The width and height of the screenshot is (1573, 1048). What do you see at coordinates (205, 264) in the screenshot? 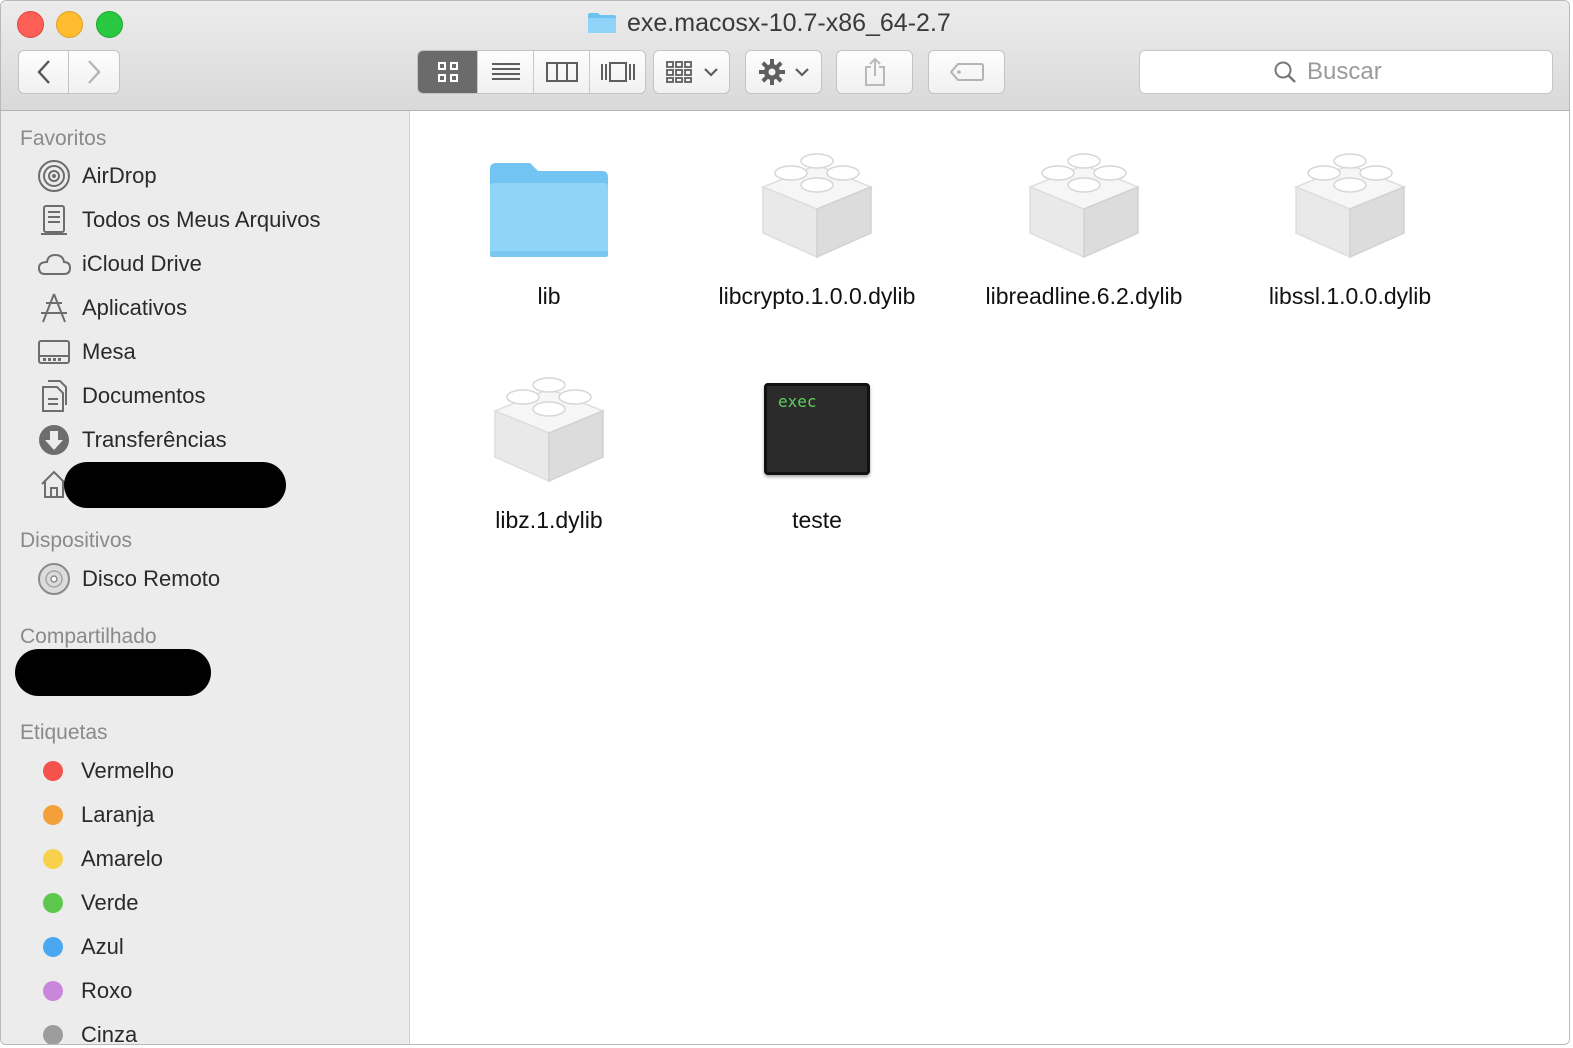
I see `sidebar-item-icloud: iCloud Drive` at bounding box center [205, 264].